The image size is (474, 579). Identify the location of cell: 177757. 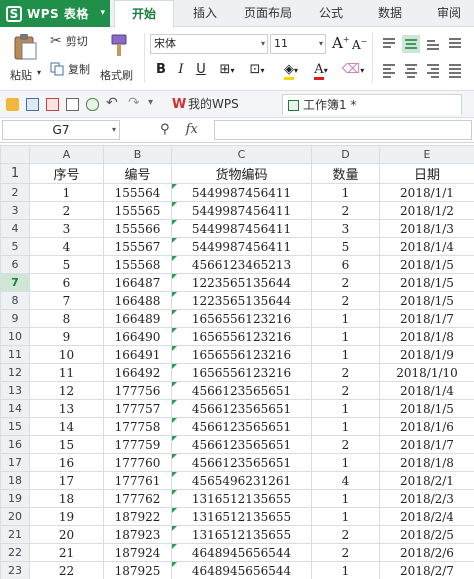
(137, 408).